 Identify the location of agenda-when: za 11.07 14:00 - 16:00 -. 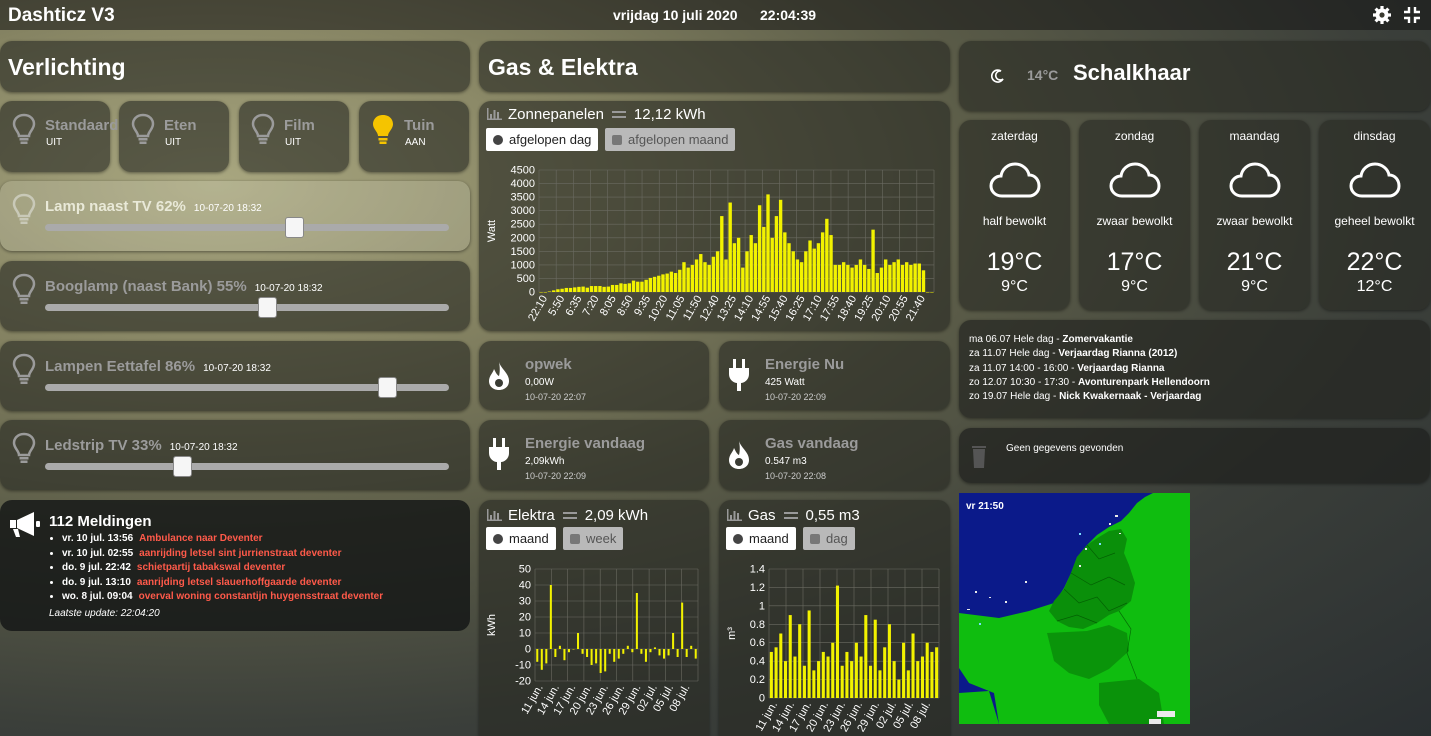
(1023, 368).